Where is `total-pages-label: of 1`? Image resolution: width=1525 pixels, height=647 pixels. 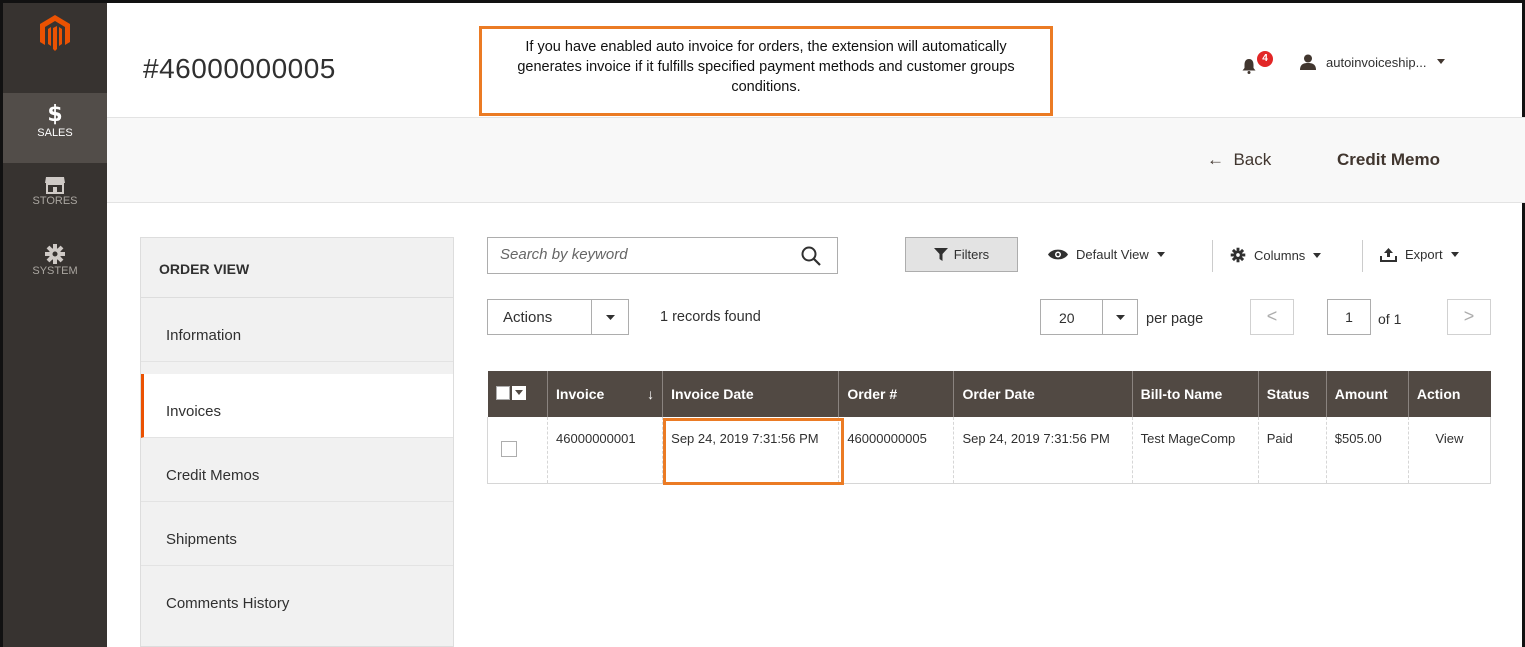
total-pages-label: of 1 is located at coordinates (1390, 319).